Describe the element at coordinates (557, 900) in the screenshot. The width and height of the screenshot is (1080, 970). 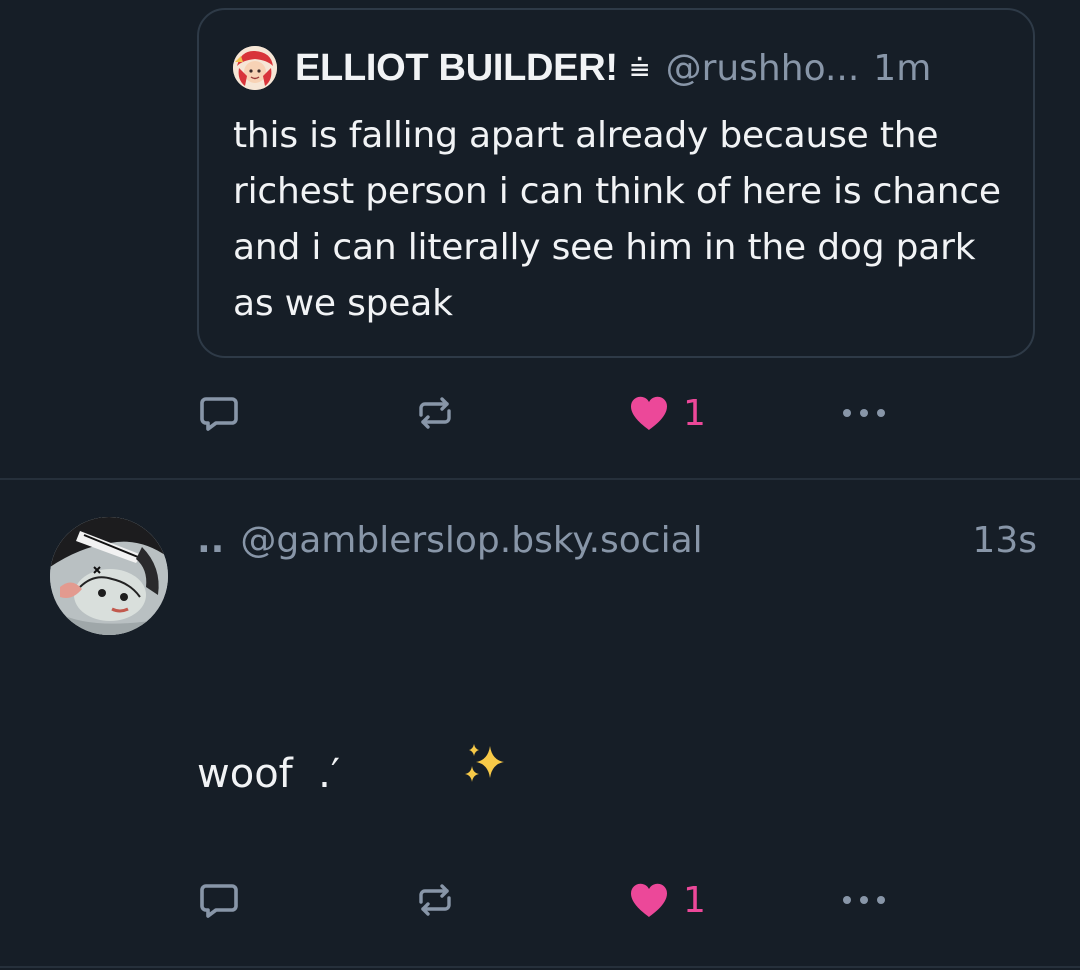
I see `post2-action-bar: 1` at that location.